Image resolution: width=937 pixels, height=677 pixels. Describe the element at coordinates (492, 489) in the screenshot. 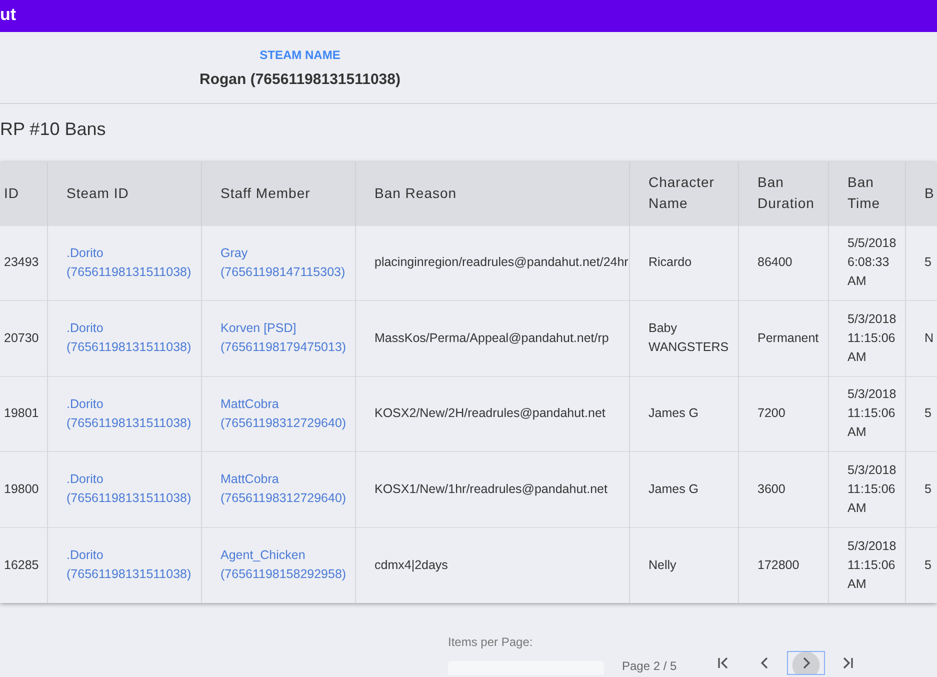

I see `table-cell: KOSX1/New/1hr/readrules@pandahut.net` at that location.